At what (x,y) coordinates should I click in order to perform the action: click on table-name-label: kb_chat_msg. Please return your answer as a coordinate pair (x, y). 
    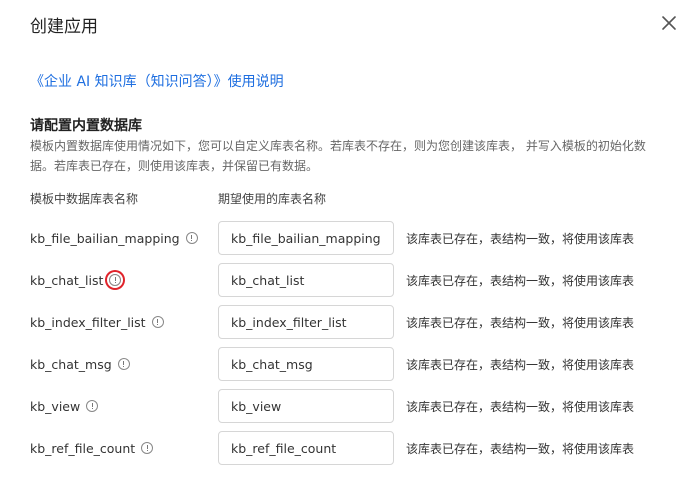
    Looking at the image, I should click on (71, 364).